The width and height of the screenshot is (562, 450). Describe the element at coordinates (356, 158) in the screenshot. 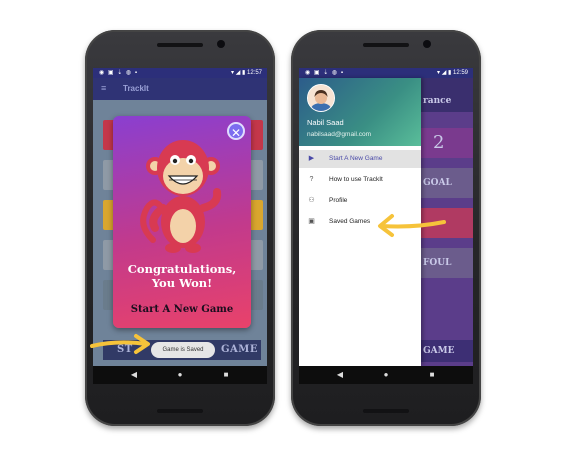

I see `menu-item-label: Start A New Game` at that location.